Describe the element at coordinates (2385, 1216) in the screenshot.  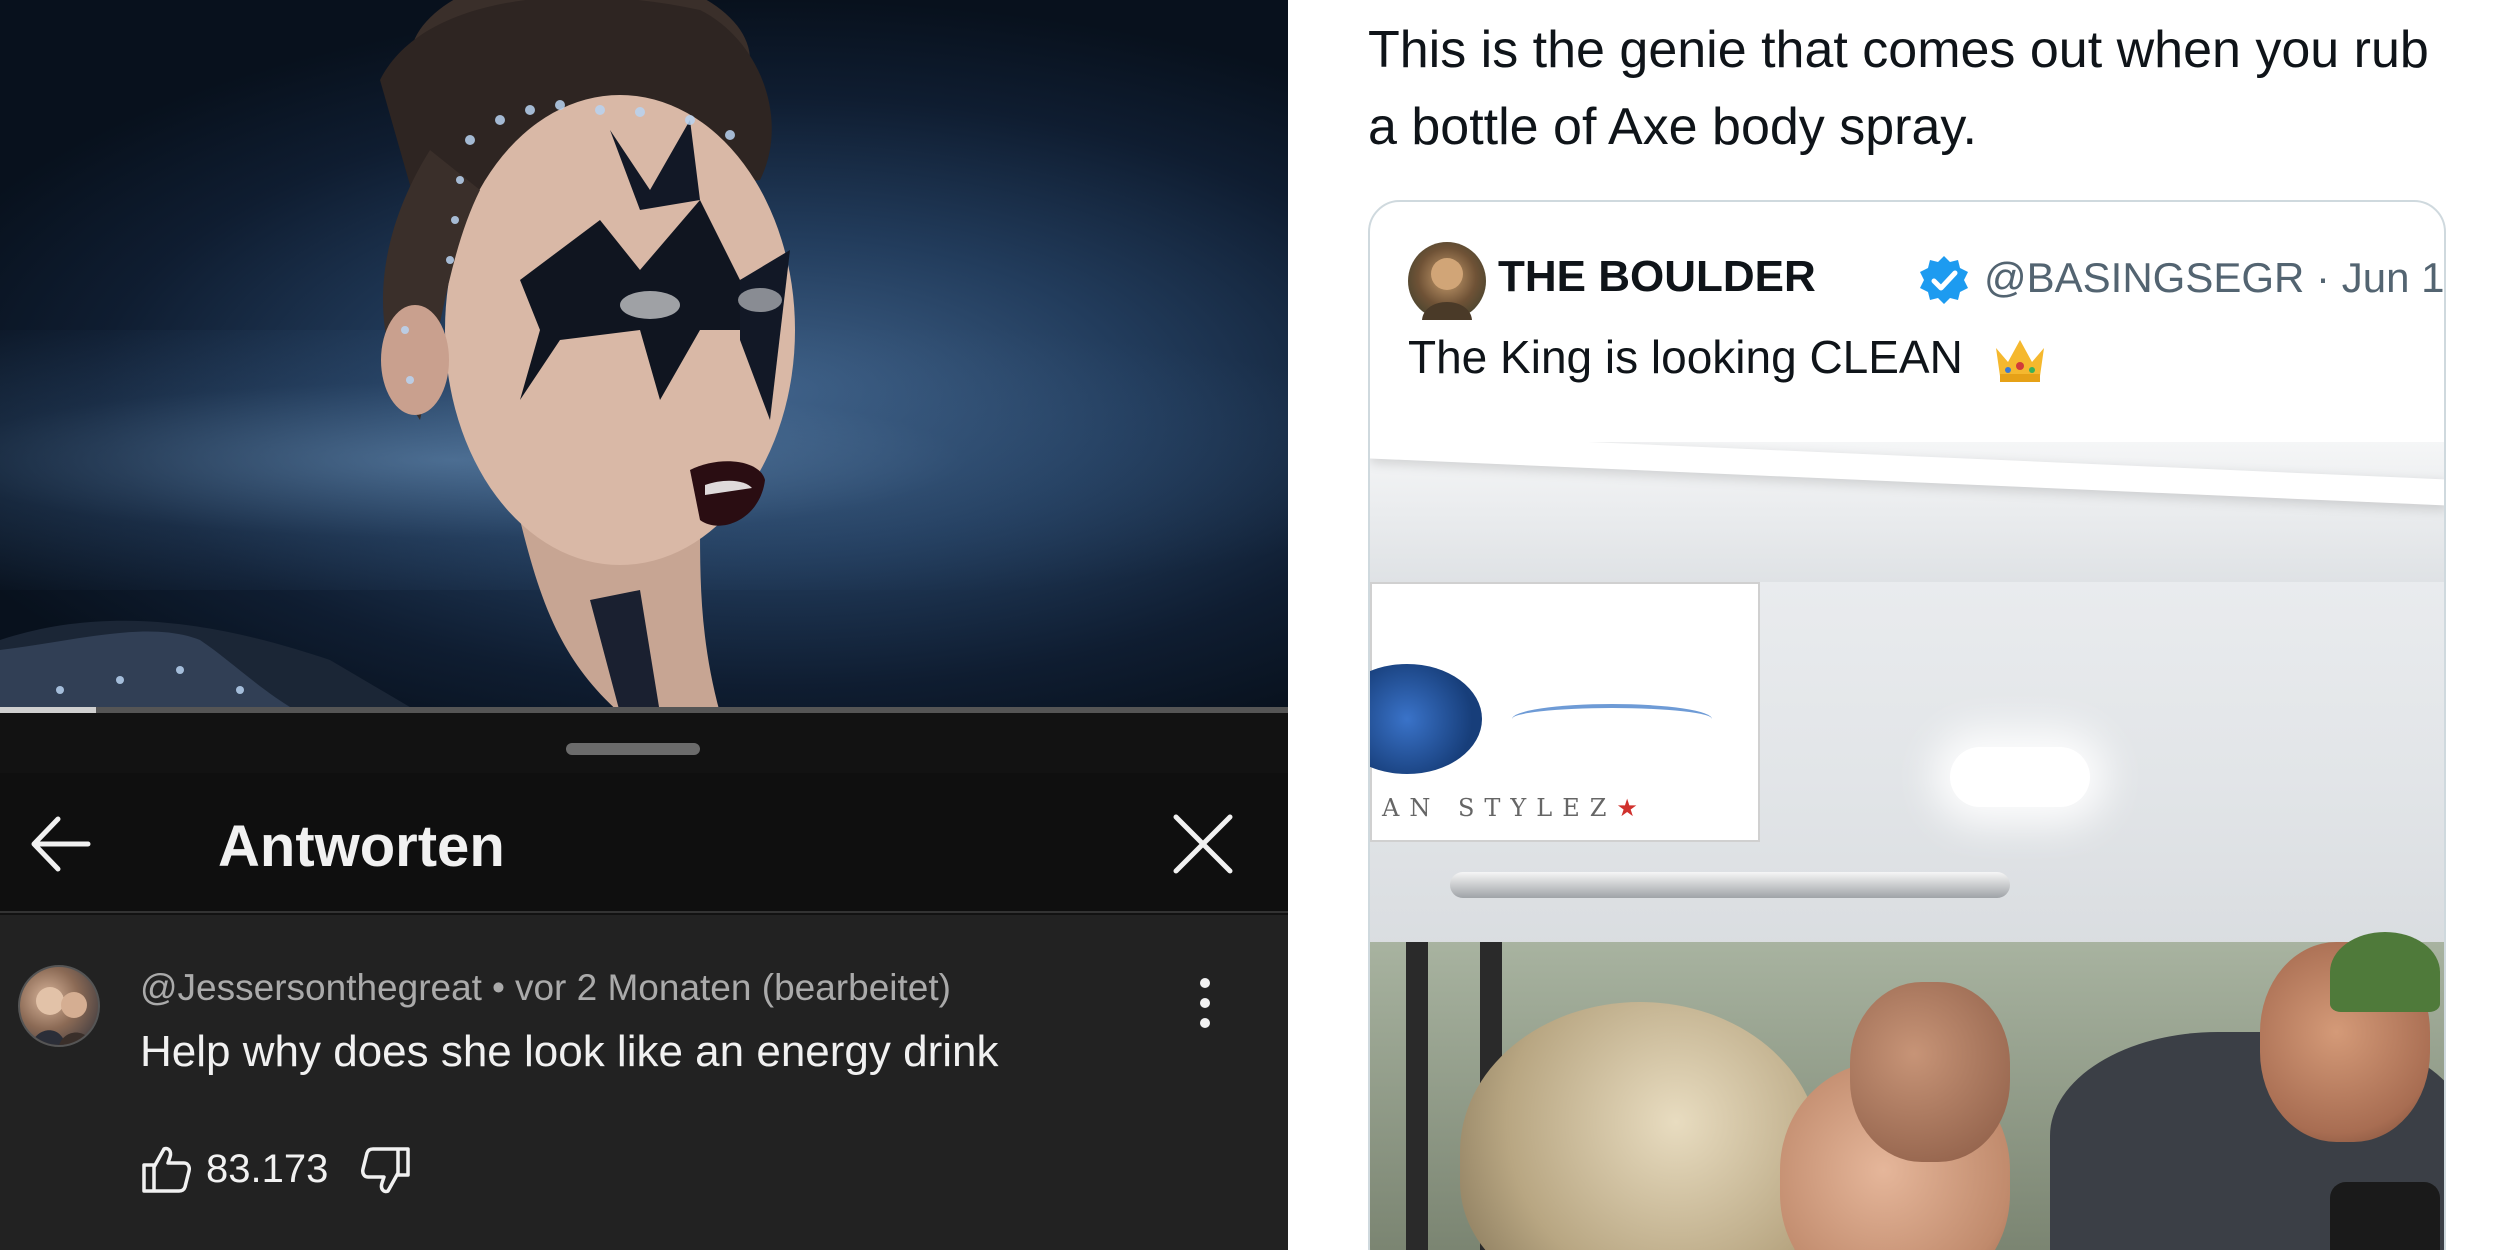
I see `phone` at that location.